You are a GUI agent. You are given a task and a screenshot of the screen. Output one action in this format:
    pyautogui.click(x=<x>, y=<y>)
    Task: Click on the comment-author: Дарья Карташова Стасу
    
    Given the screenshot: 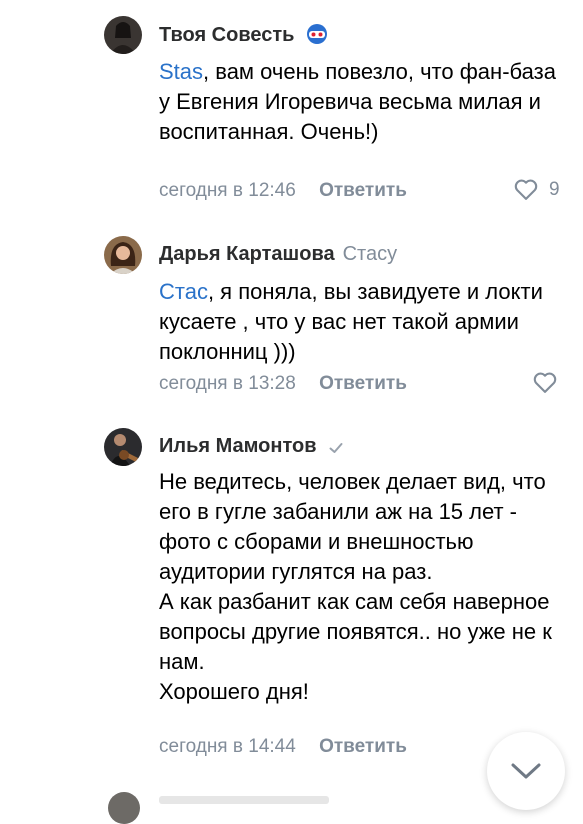 What is the action you would take?
    pyautogui.click(x=278, y=254)
    